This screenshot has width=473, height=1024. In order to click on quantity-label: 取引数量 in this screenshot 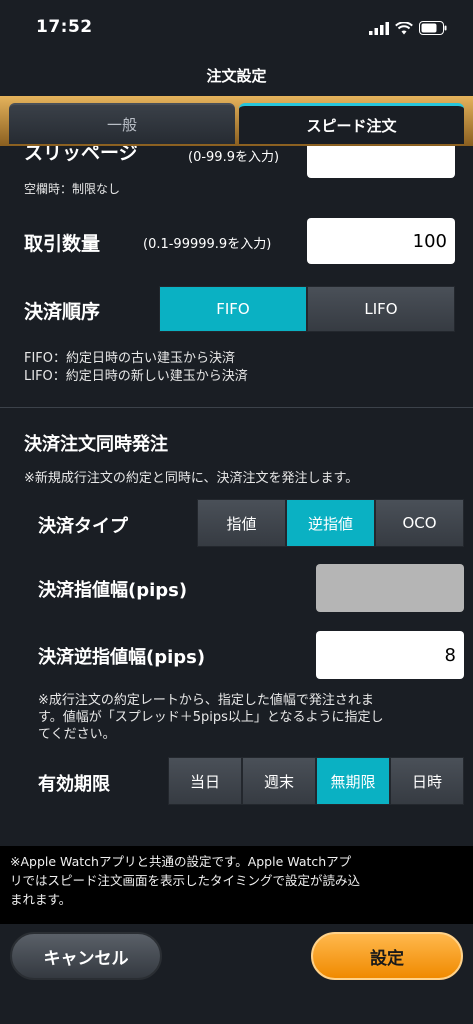, I will do `click(62, 244)`.